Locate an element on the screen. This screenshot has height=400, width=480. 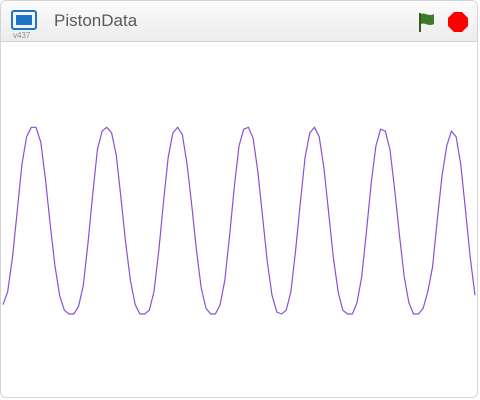
stop-sign-icon is located at coordinates (458, 22).